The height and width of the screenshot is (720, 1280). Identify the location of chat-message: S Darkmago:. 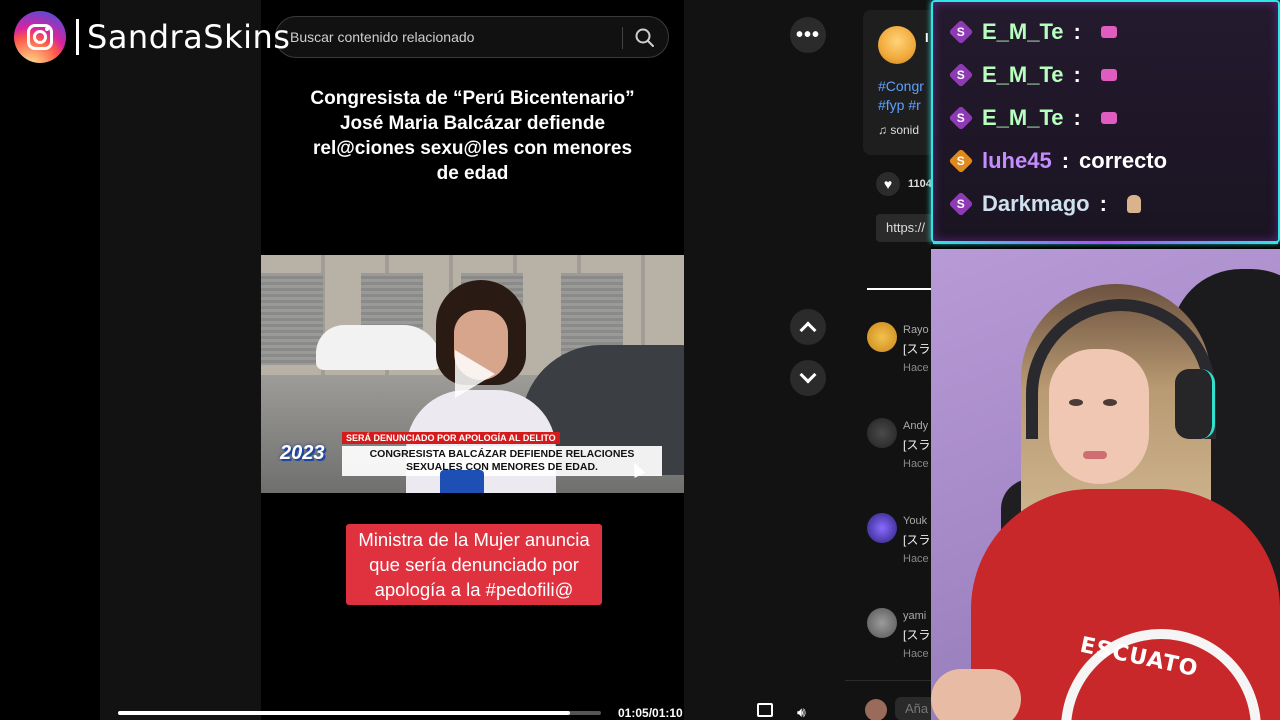
(1044, 204).